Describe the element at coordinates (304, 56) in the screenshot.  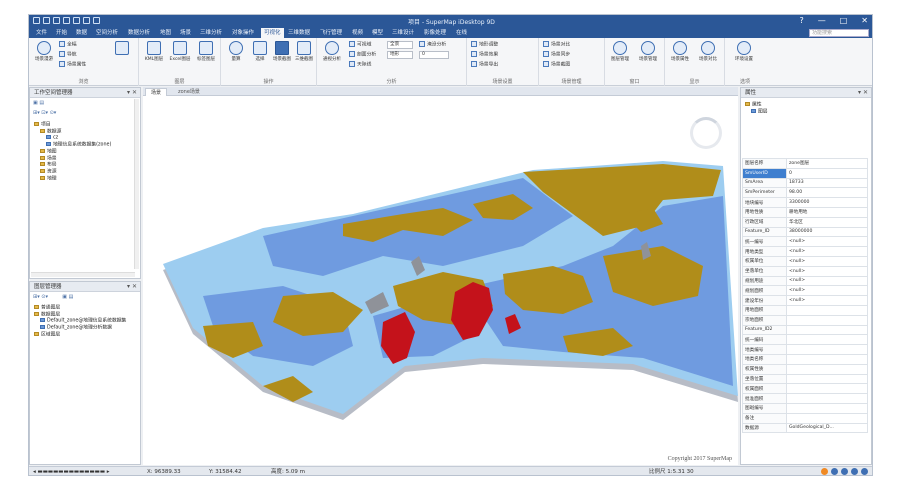
I see `3d-capture-button: 三维截图` at that location.